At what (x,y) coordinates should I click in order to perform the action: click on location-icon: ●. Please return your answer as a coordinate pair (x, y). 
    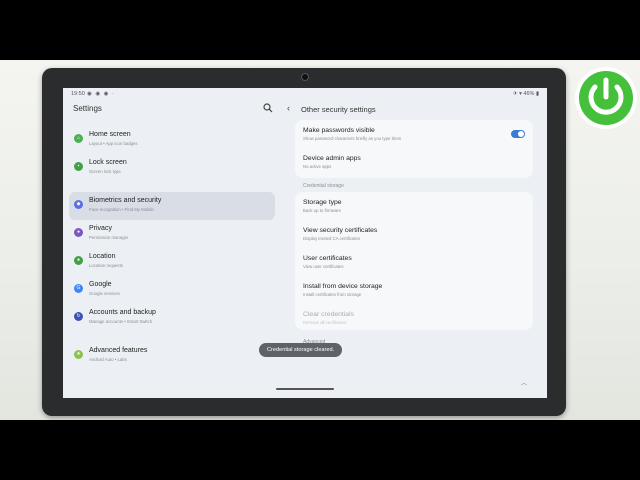
    Looking at the image, I should click on (78, 260).